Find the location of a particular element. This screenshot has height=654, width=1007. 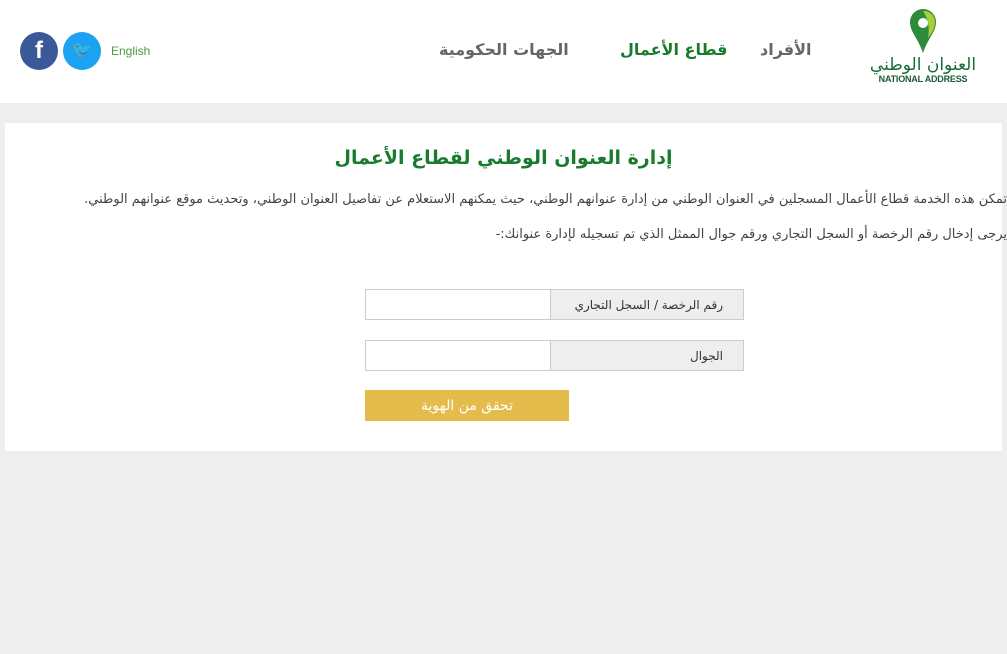

page-title: إدارة العنوان الوطني لقطاع الأعمال is located at coordinates (503, 158).